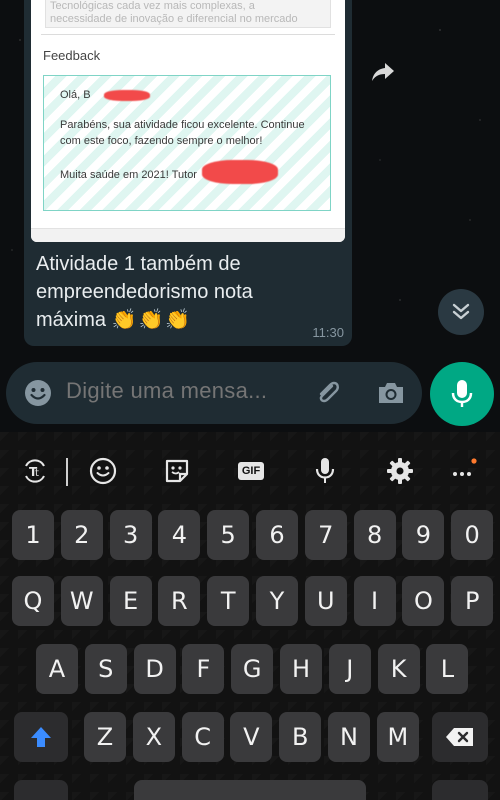 This screenshot has height=800, width=500. Describe the element at coordinates (188, 235) in the screenshot. I see `preview-bottom-bar` at that location.